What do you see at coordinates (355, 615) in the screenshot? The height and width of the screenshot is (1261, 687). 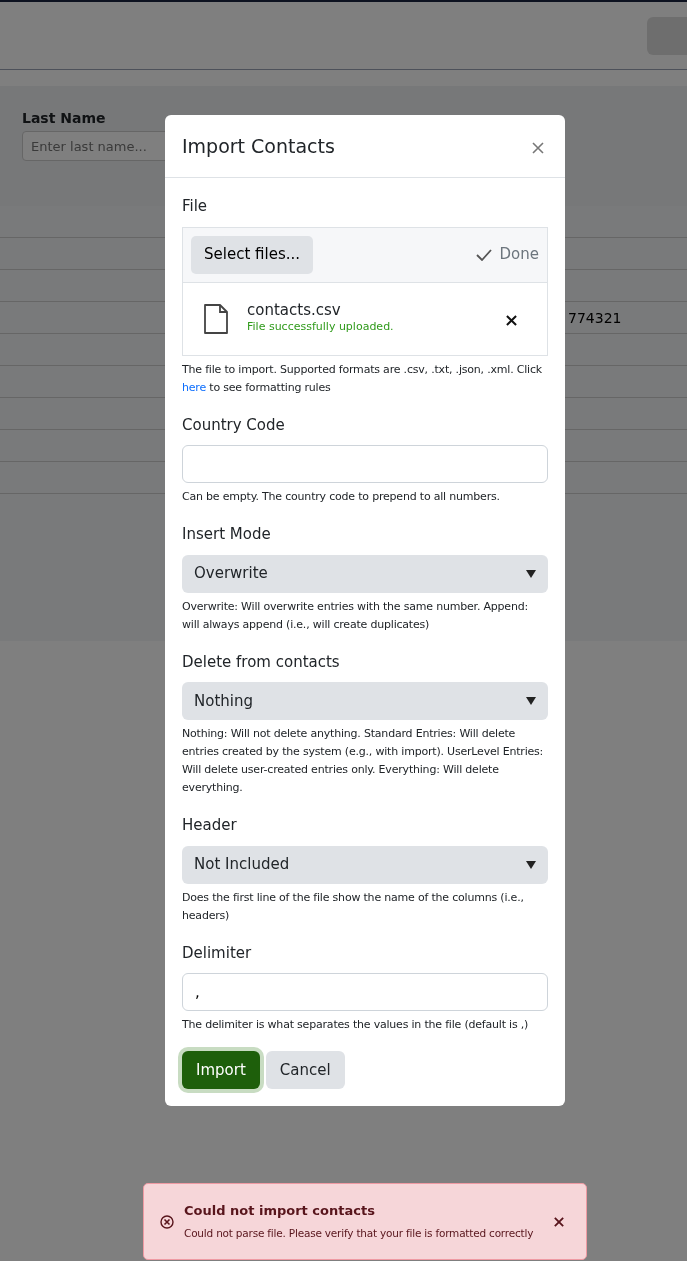 I see `help-text: Overwrite: Will overwrite entries with the same number. Append: will always append (i.e., will create duplicates)` at bounding box center [355, 615].